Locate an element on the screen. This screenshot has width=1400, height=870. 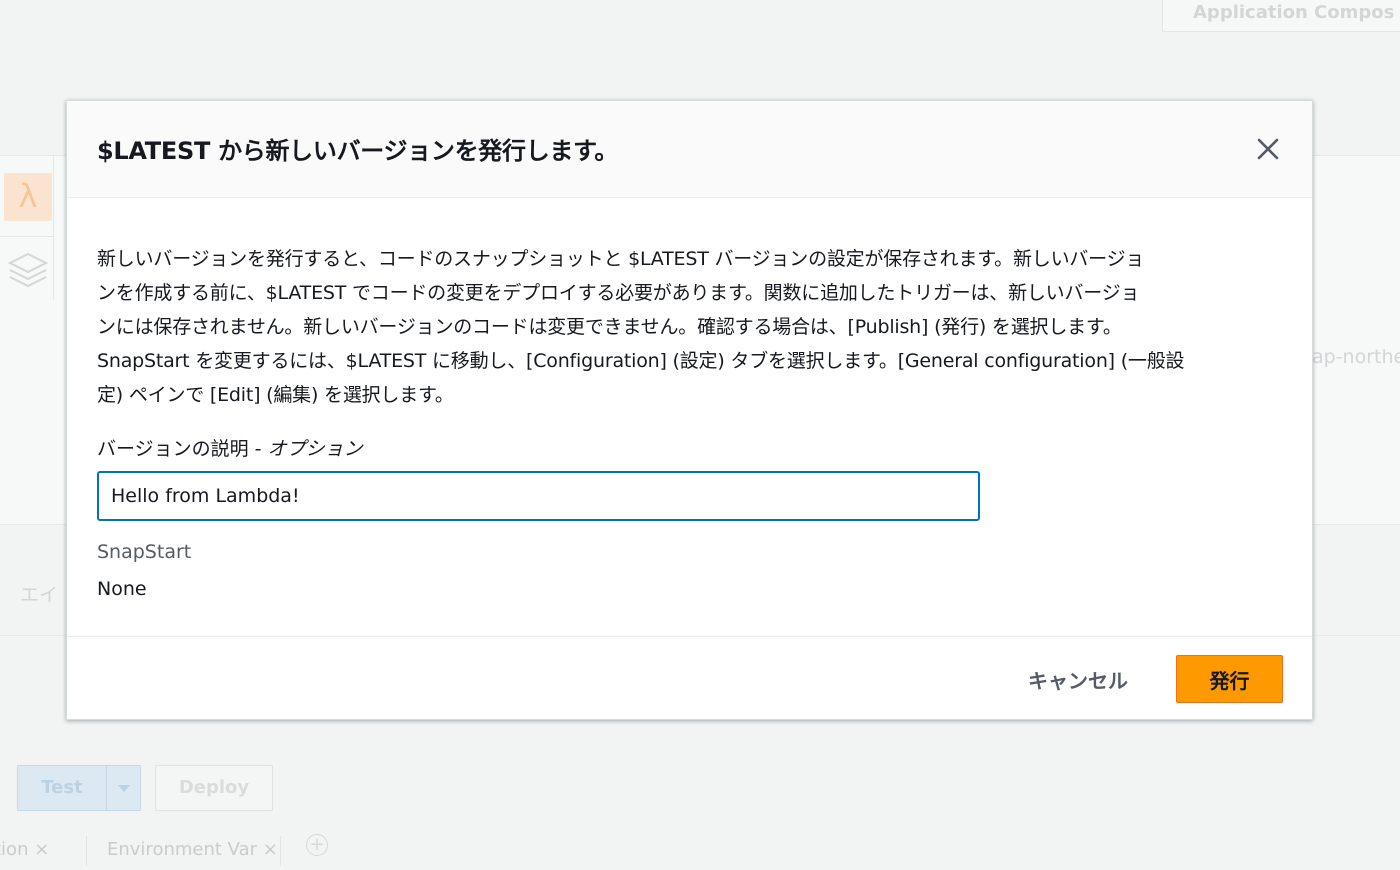
publish-button: 発行 is located at coordinates (1229, 679).